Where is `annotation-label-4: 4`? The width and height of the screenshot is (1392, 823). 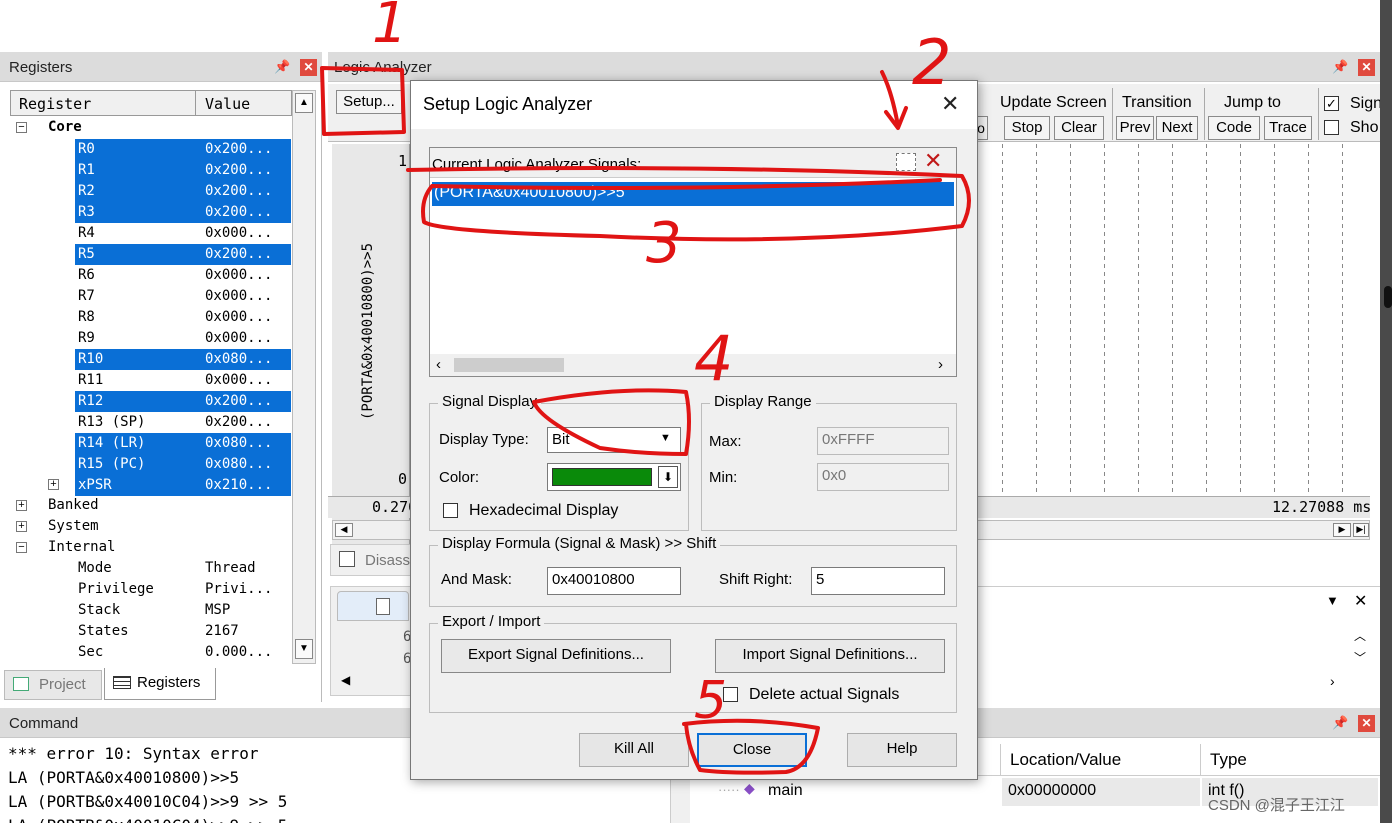
annotation-label-4: 4 is located at coordinates (713, 358).